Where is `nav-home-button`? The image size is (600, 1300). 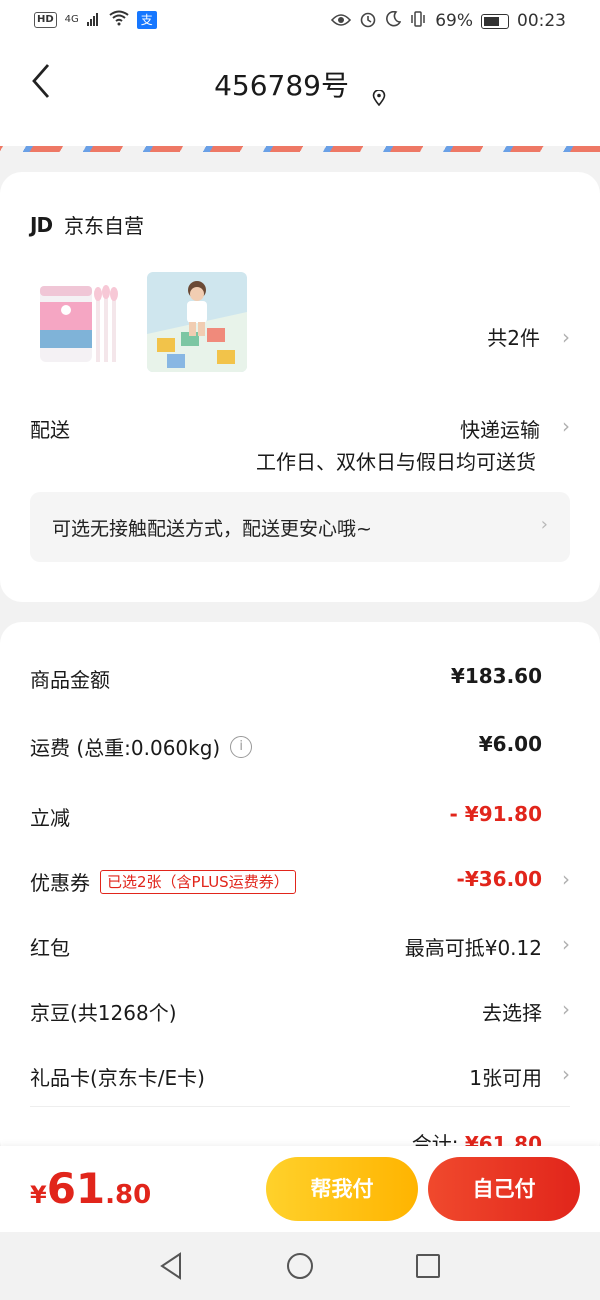 nav-home-button is located at coordinates (300, 1266).